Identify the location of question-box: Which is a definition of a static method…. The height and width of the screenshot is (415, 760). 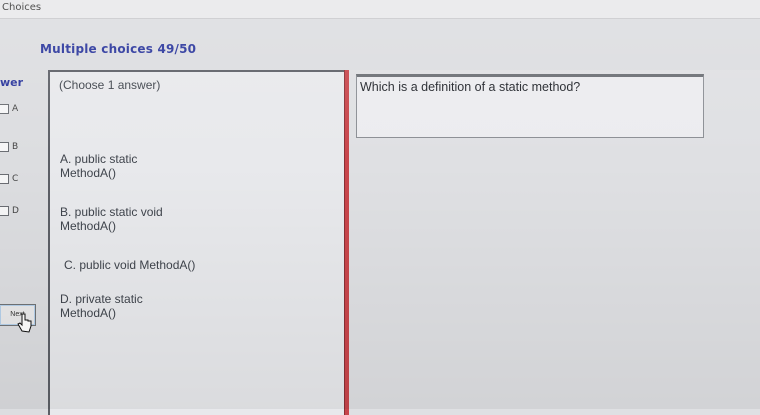
(530, 106).